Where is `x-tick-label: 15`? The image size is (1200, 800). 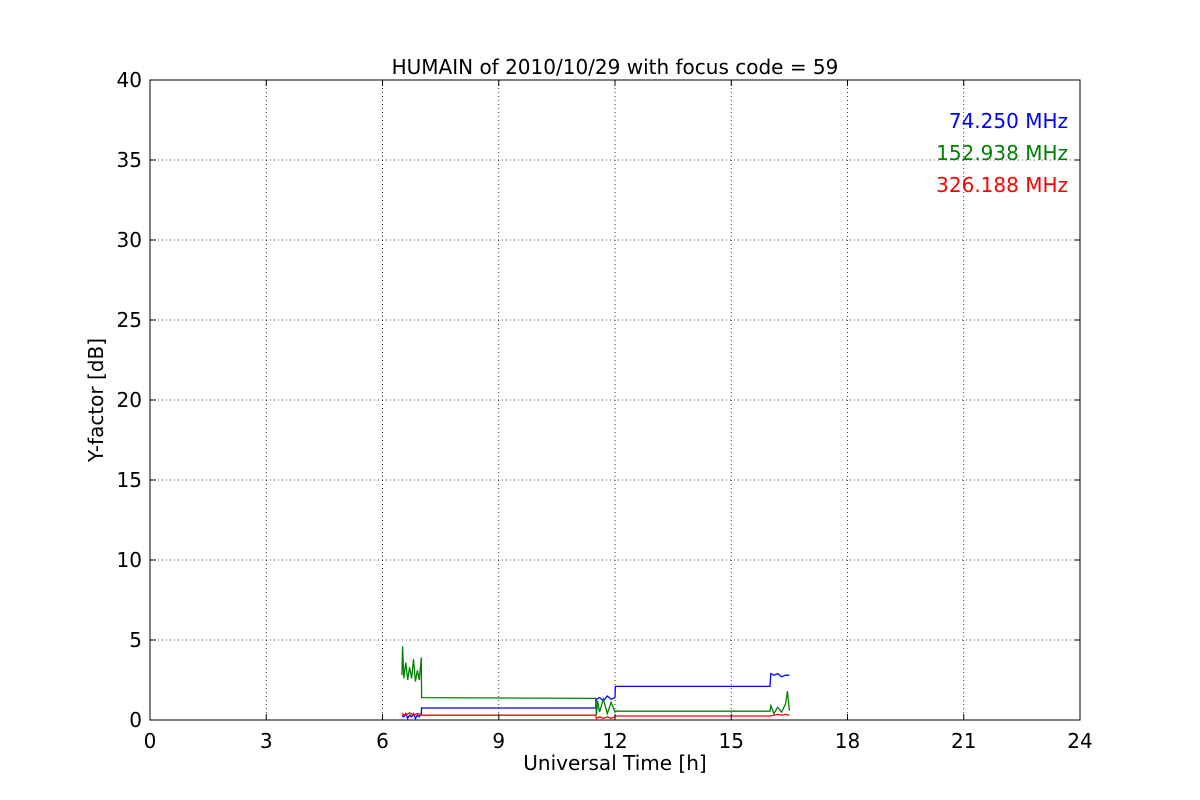
x-tick-label: 15 is located at coordinates (731, 741).